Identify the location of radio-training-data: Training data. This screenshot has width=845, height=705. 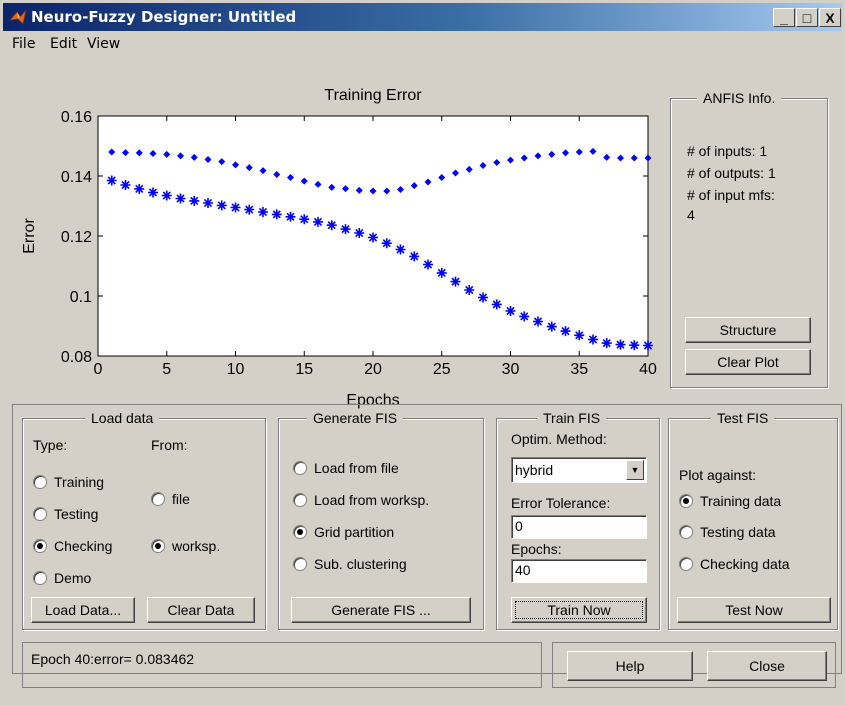
(730, 501).